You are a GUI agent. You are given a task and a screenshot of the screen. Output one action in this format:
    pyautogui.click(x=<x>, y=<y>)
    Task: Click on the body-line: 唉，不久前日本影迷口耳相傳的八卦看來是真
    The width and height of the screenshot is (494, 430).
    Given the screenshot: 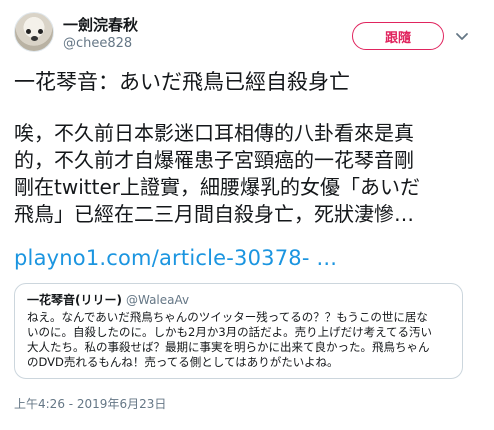 What is the action you would take?
    pyautogui.click(x=214, y=133)
    